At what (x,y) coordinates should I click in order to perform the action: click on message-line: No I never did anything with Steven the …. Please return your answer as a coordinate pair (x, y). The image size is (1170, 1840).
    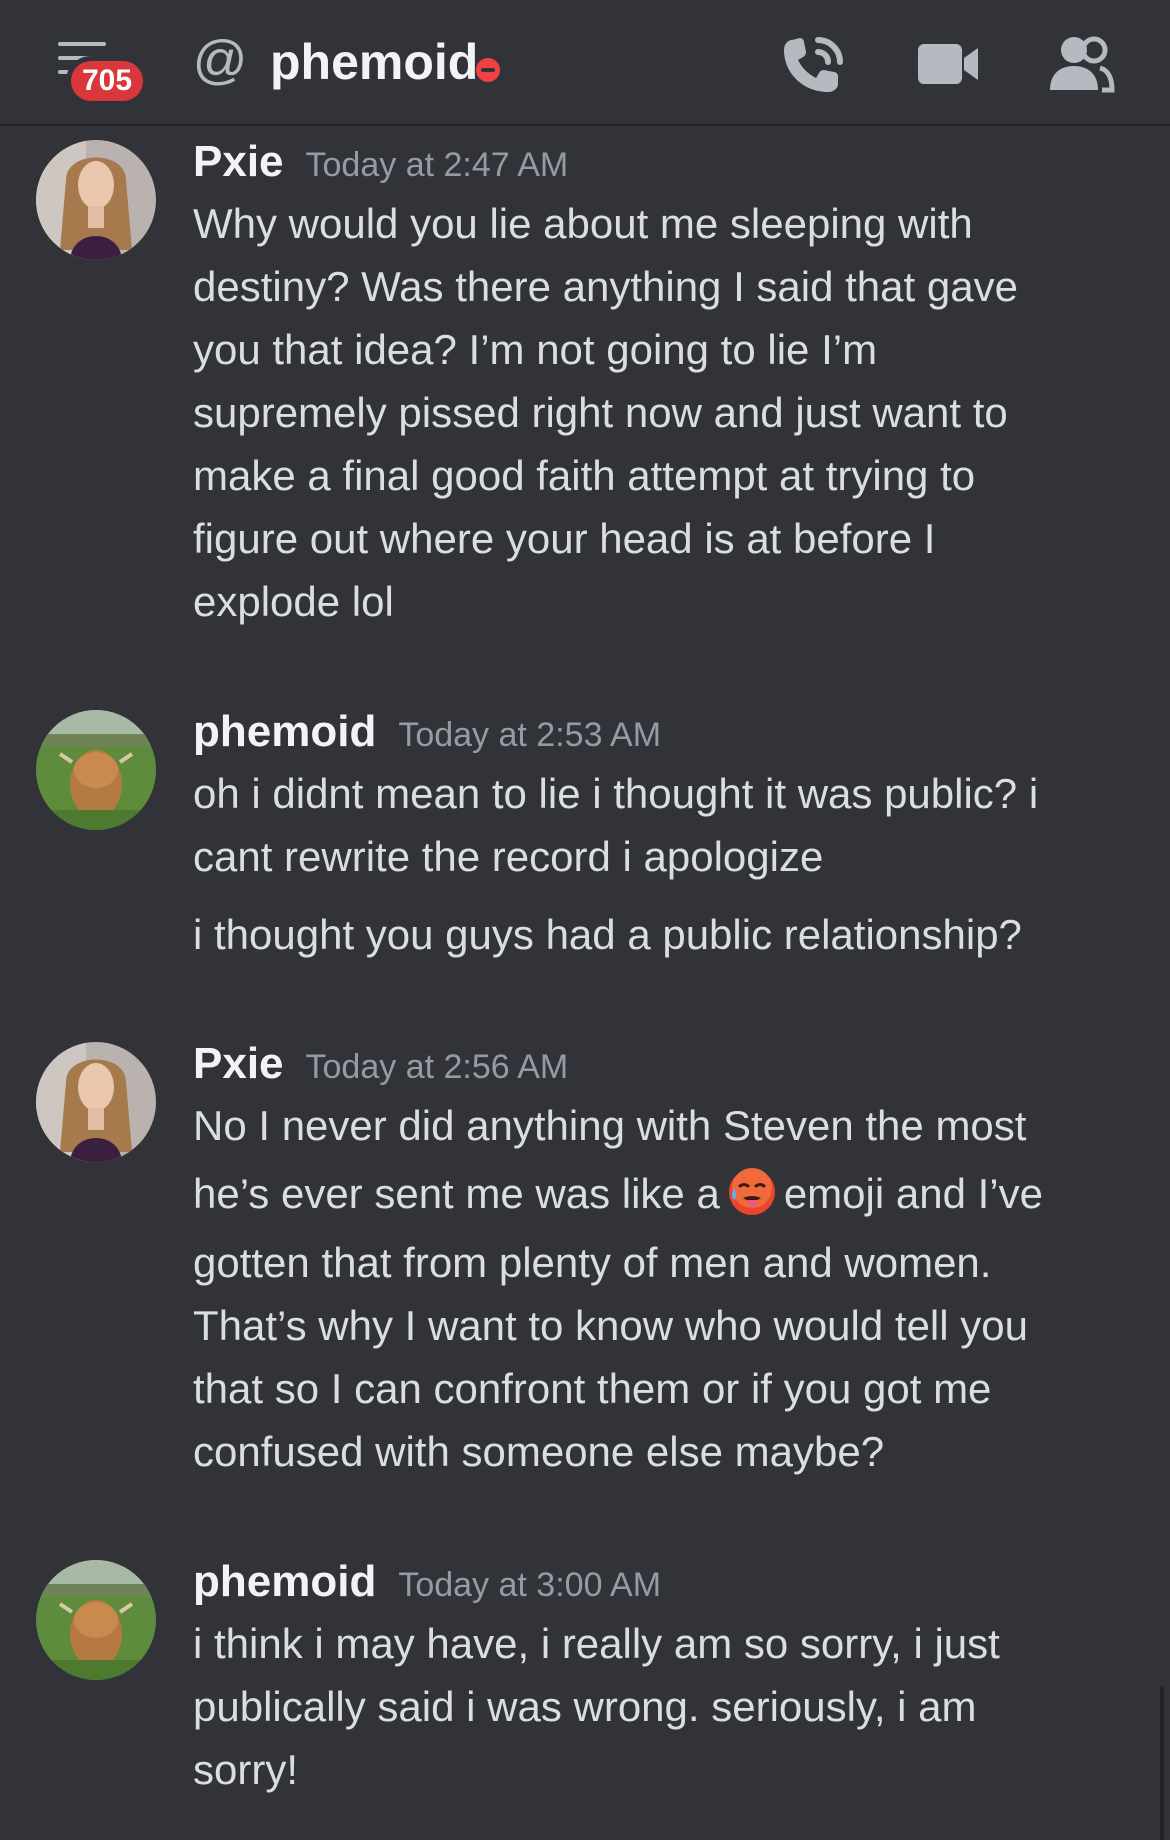
    Looking at the image, I should click on (610, 1125).